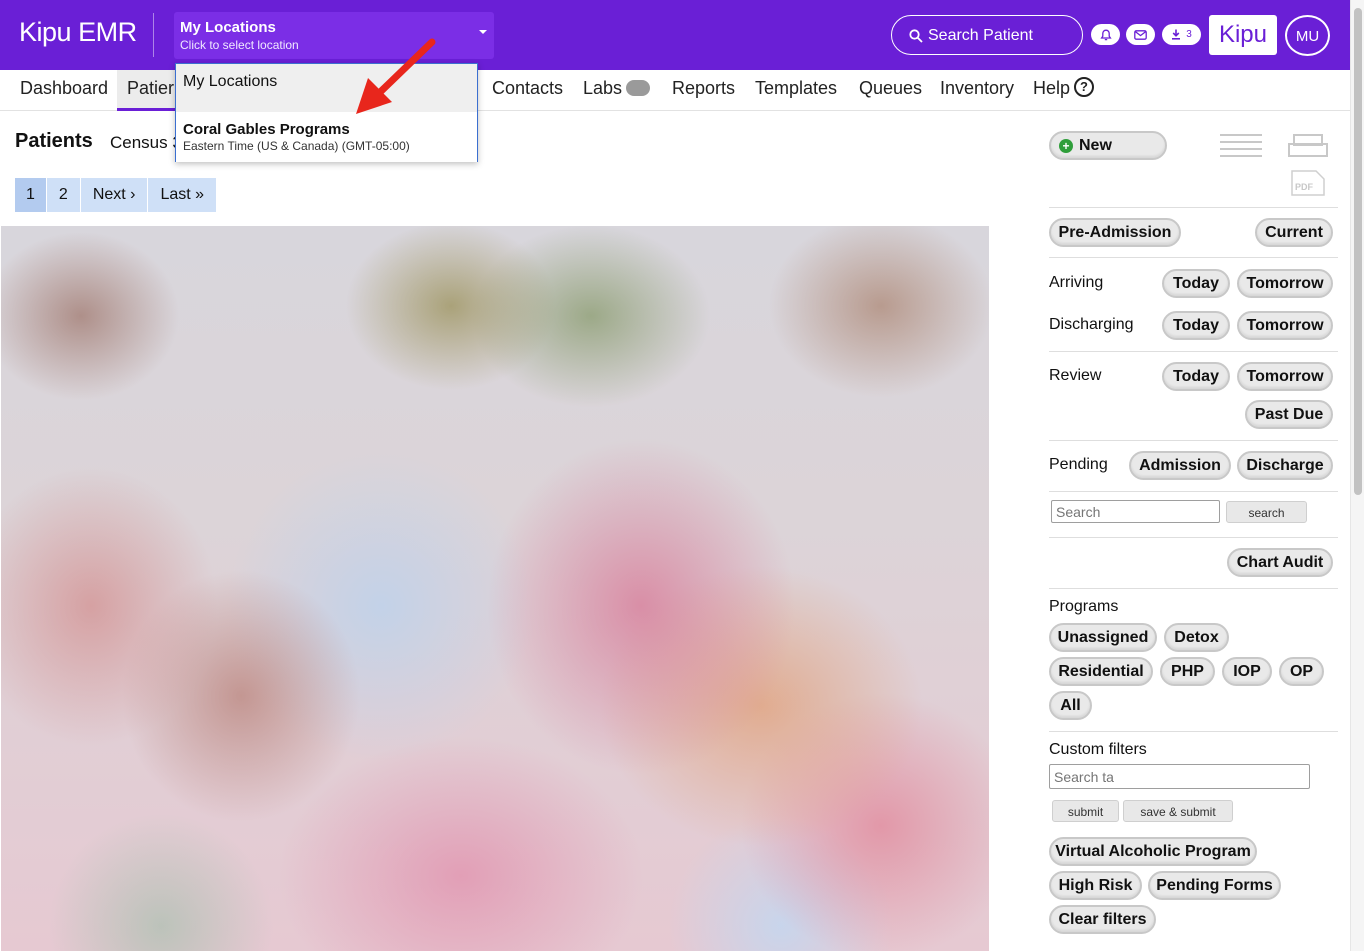 The image size is (1364, 951). Describe the element at coordinates (107, 32) in the screenshot. I see `logo-emr: EMR` at that location.